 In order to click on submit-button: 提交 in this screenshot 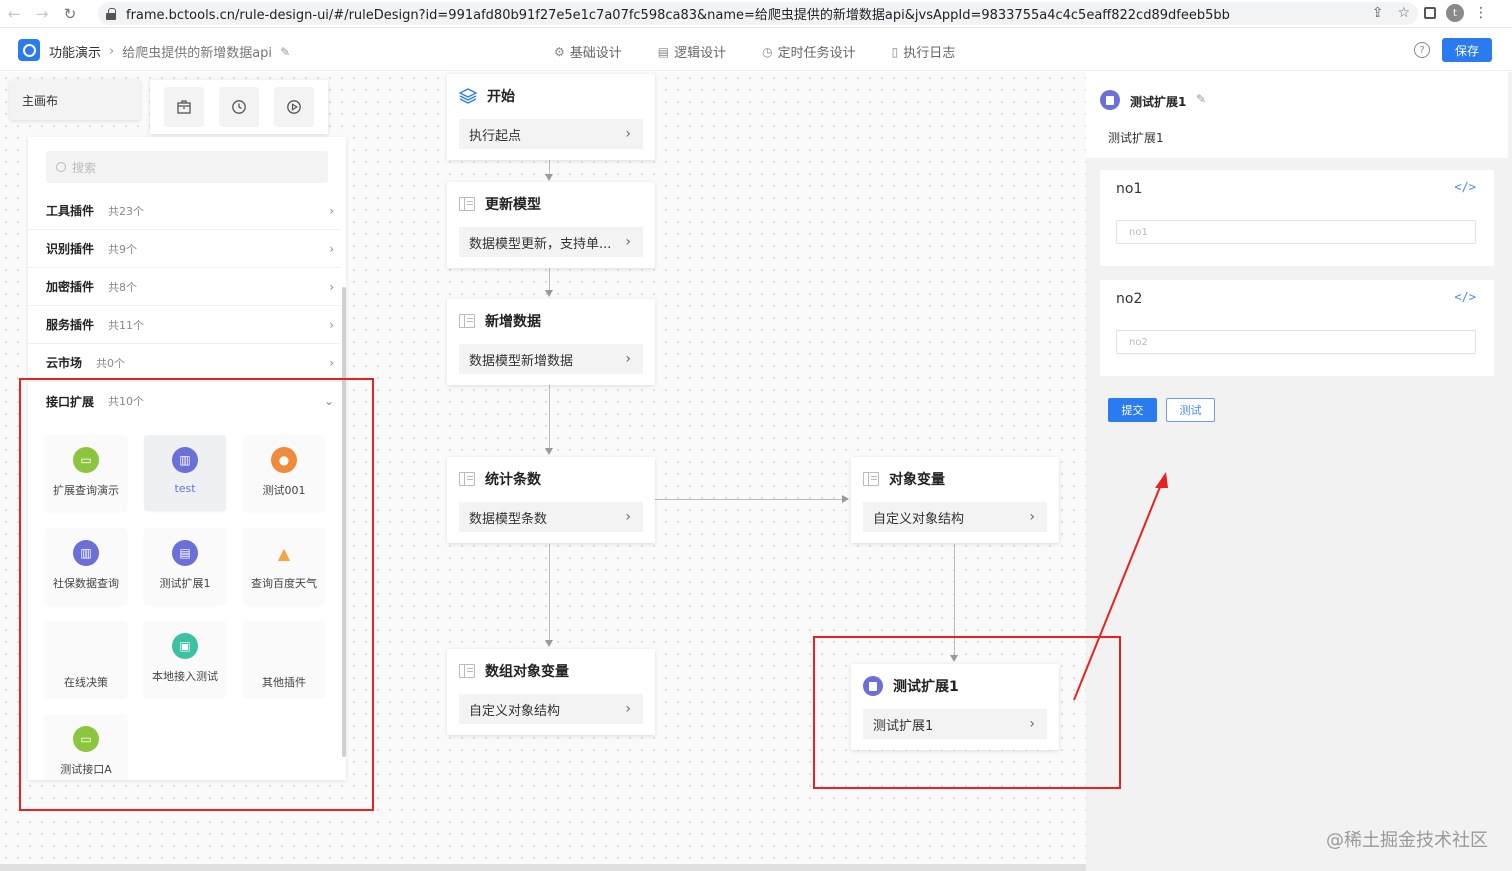, I will do `click(1132, 410)`.